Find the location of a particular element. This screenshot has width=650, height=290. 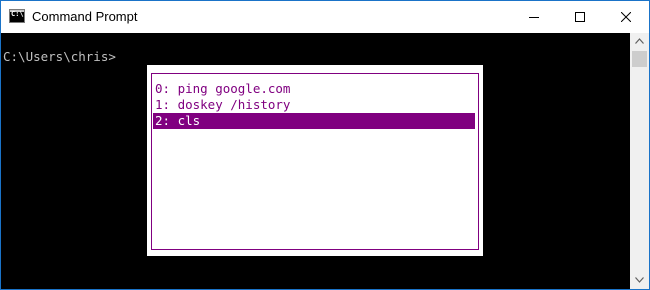

maximize-button is located at coordinates (580, 17).